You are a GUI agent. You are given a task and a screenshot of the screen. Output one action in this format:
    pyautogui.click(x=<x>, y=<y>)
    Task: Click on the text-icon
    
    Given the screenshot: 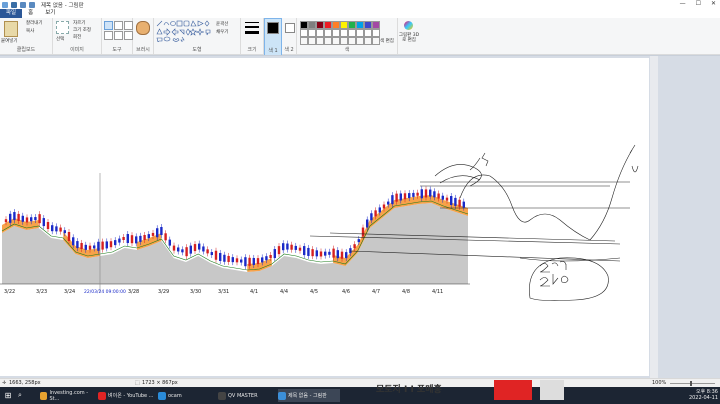 What is the action you would take?
    pyautogui.click(x=128, y=25)
    